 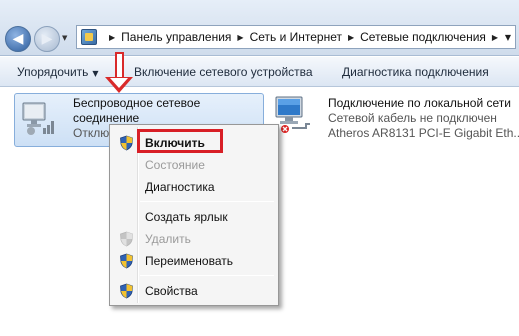 What do you see at coordinates (175, 165) in the screenshot?
I see `menu-item-status-label: Состояние` at bounding box center [175, 165].